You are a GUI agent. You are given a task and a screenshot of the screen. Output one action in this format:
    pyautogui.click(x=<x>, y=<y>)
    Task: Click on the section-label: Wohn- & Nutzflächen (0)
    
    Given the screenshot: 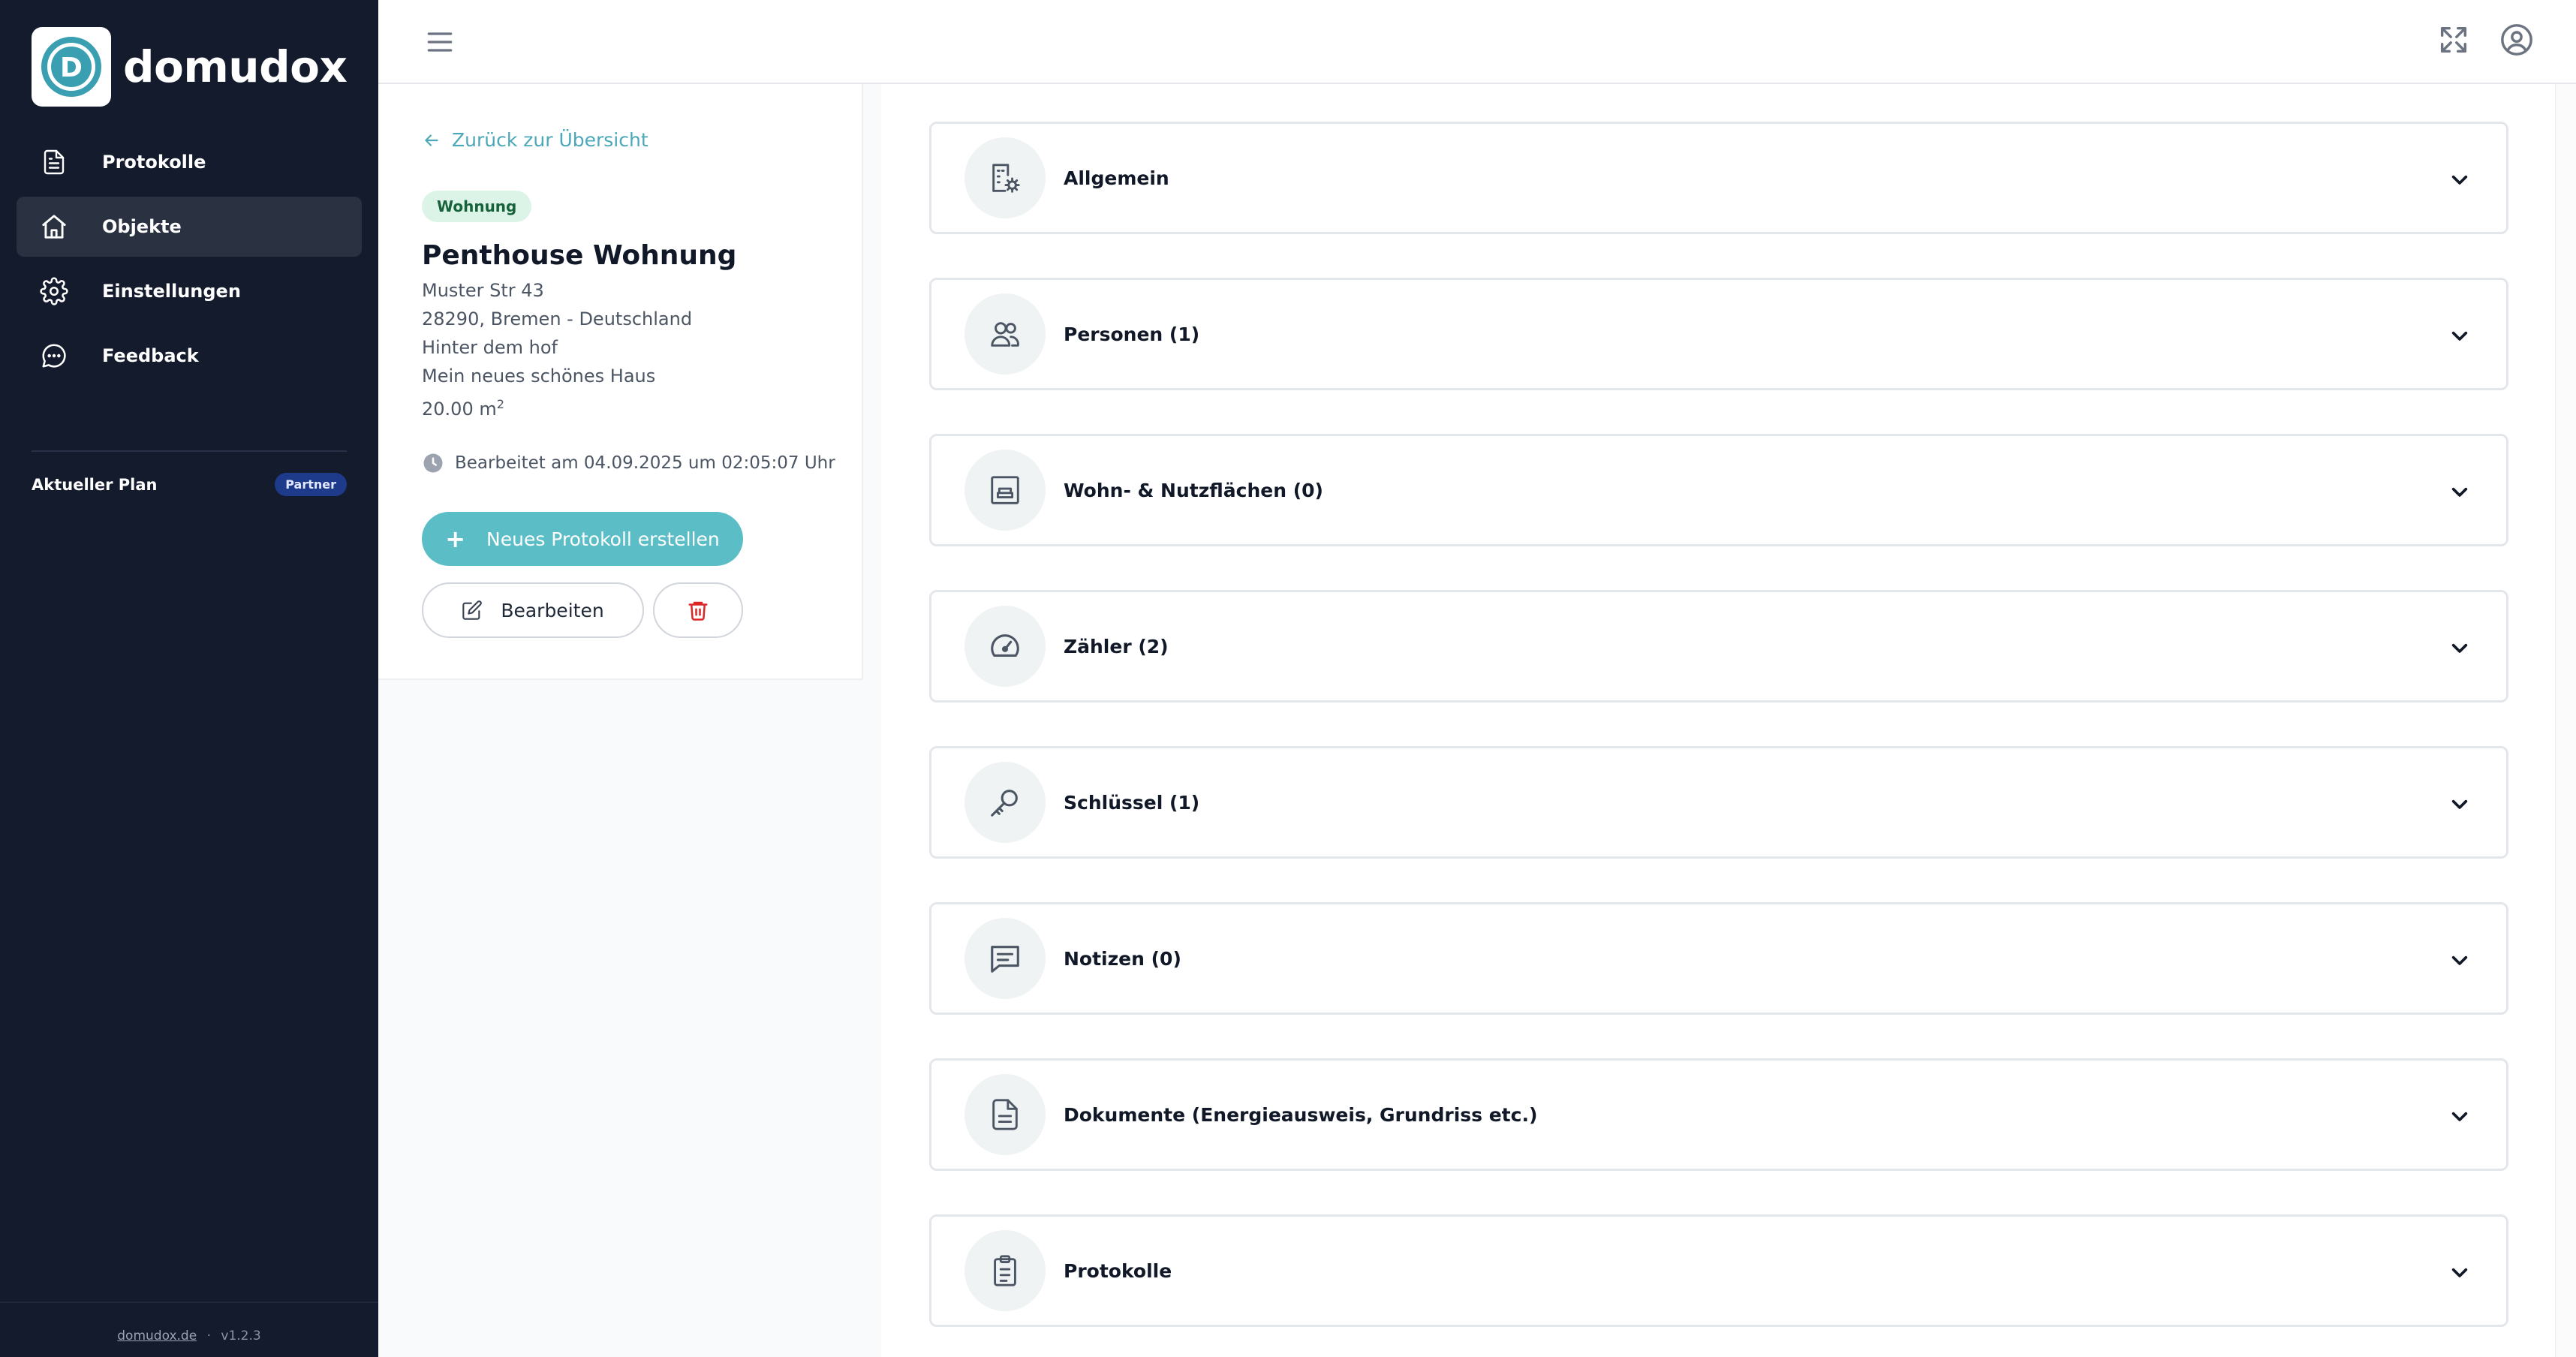 What is the action you would take?
    pyautogui.click(x=1193, y=490)
    